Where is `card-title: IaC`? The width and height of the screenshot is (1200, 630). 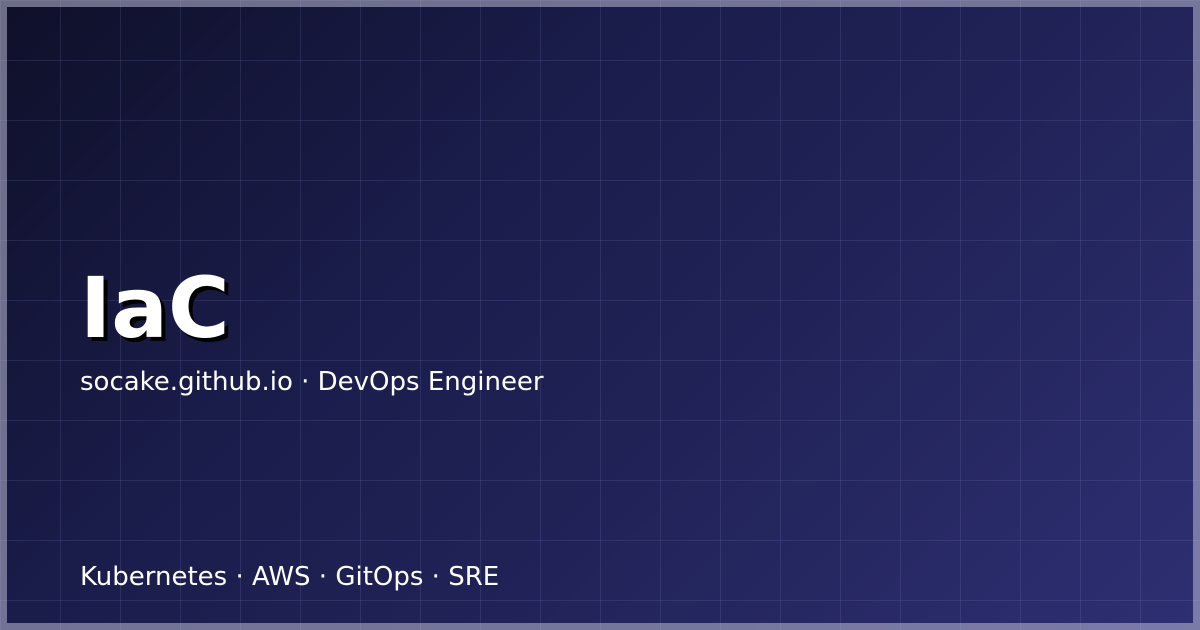
card-title: IaC is located at coordinates (155, 308).